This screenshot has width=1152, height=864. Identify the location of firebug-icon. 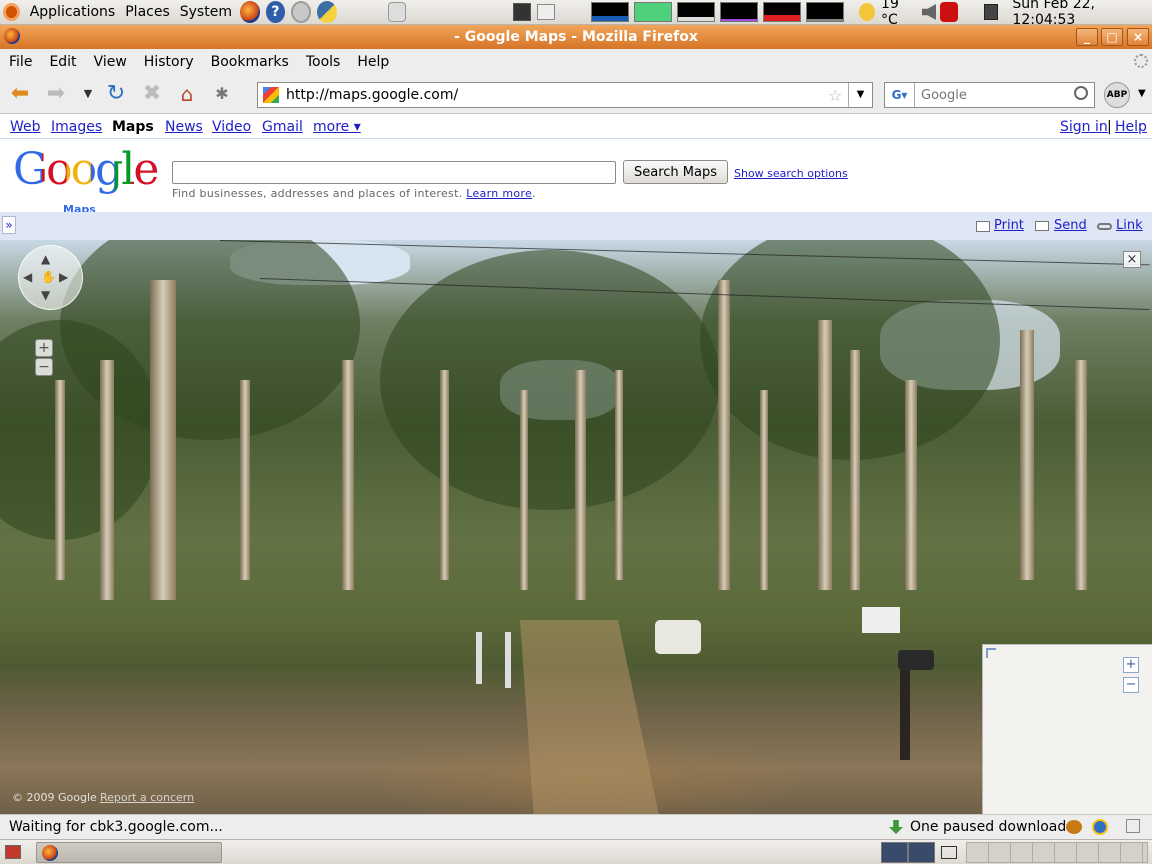
(1074, 827).